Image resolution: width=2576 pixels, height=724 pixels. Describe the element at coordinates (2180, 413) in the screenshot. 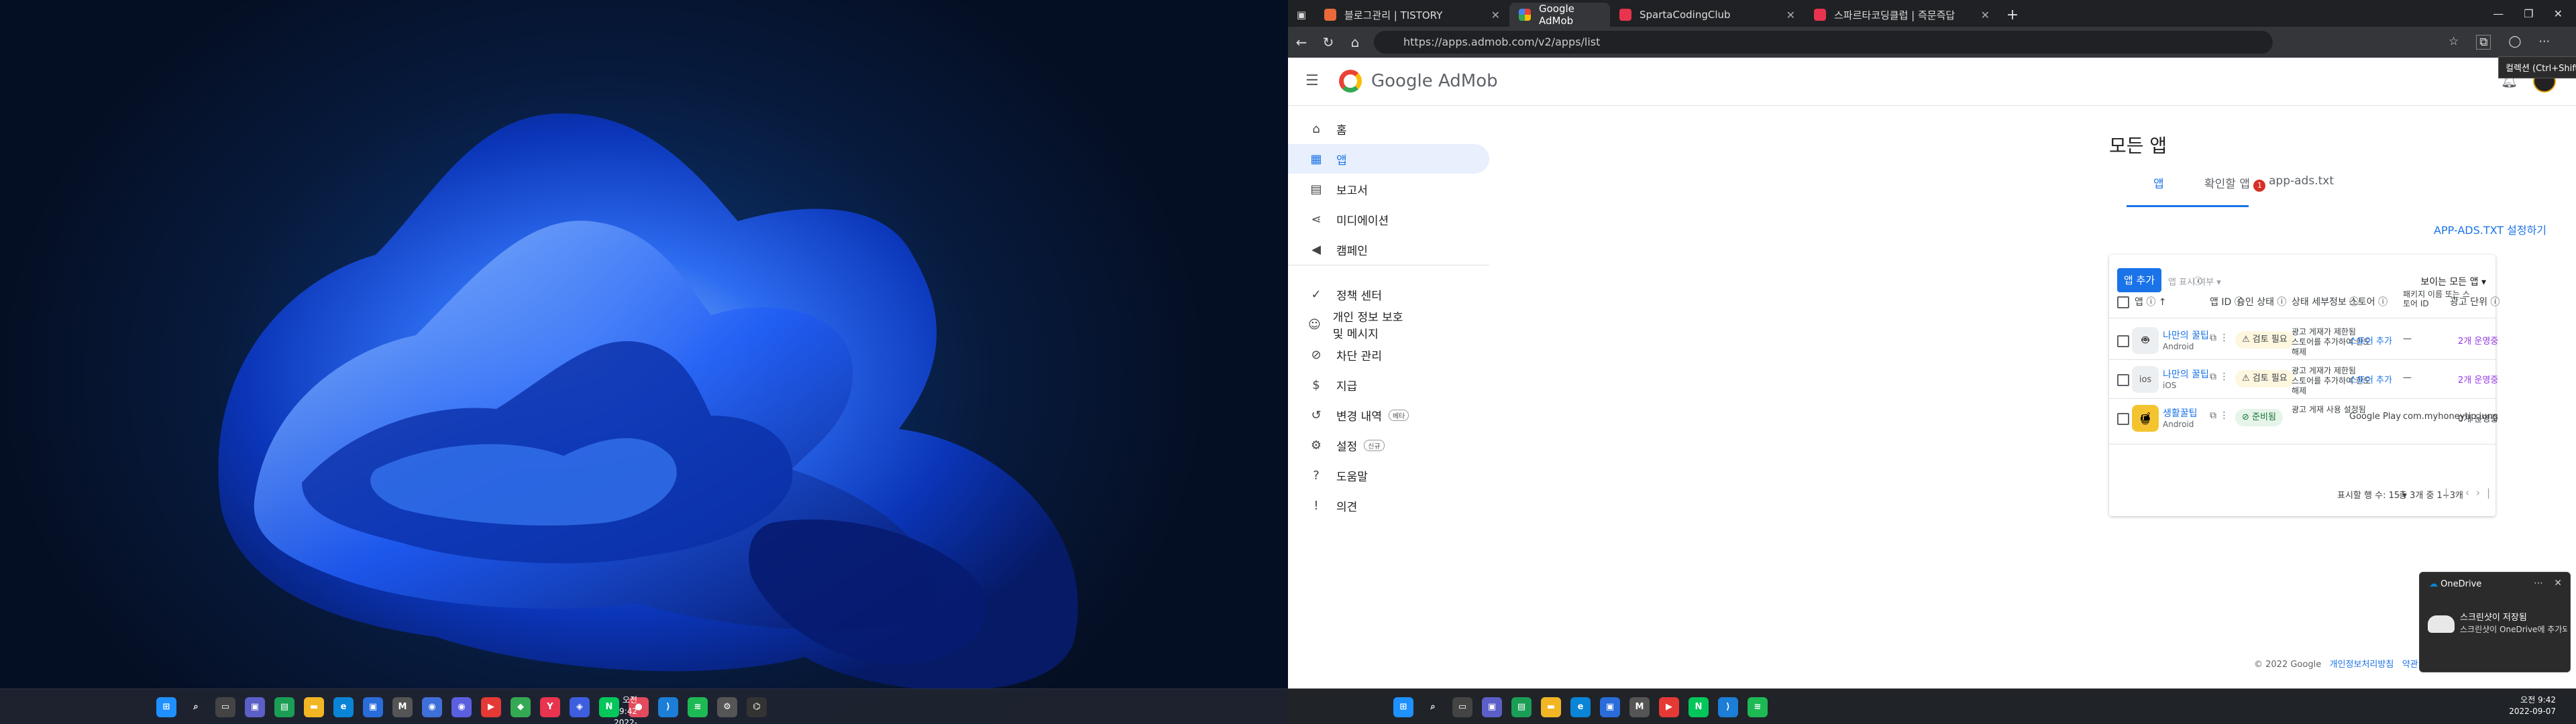

I see `app-name-link: 생활꿀팁` at that location.